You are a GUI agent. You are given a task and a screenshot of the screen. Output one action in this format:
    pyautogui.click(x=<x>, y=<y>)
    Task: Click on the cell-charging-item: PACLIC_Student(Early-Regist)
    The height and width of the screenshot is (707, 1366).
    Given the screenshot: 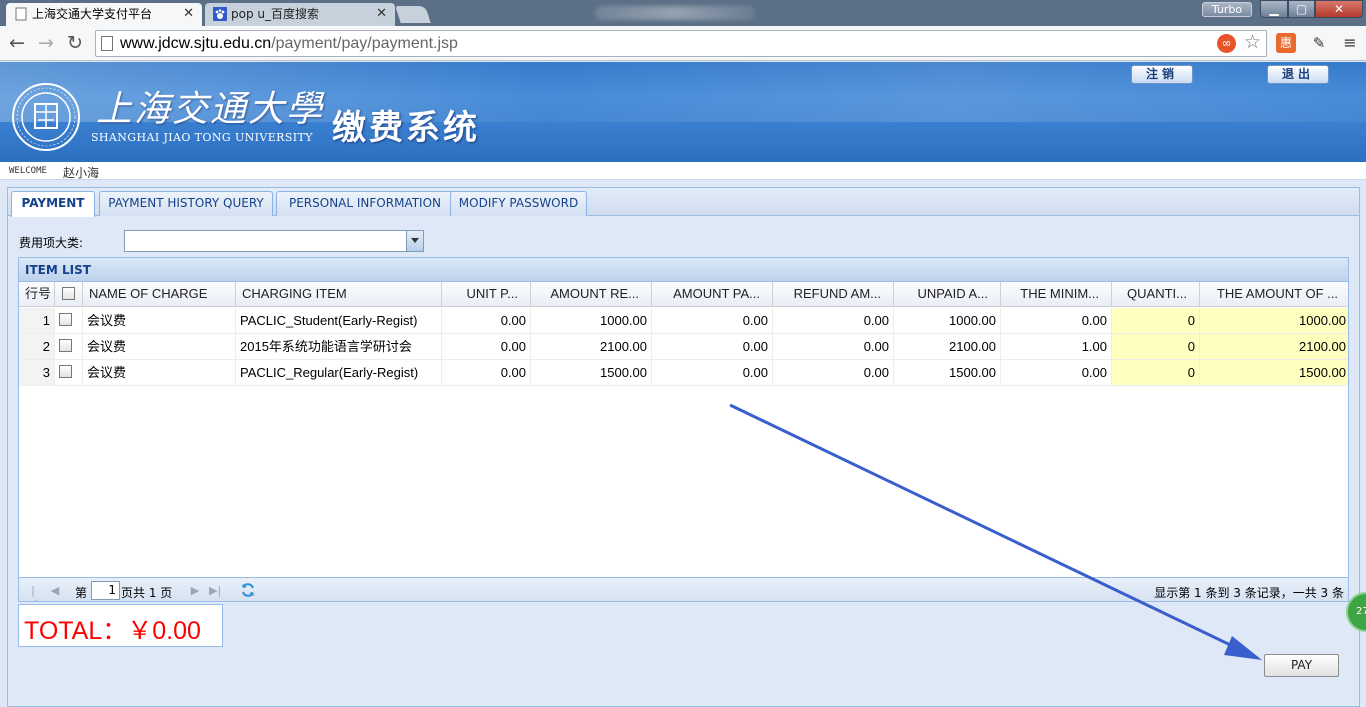 What is the action you would take?
    pyautogui.click(x=339, y=320)
    